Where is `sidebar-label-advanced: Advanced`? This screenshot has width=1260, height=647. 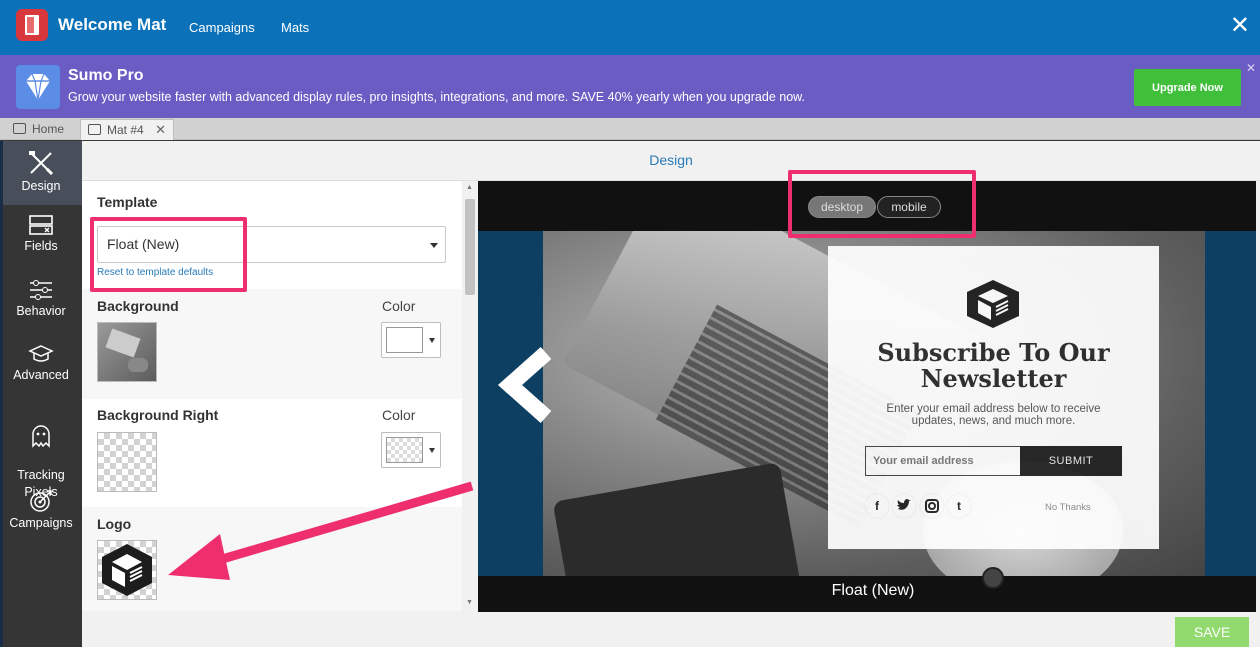 sidebar-label-advanced: Advanced is located at coordinates (41, 375).